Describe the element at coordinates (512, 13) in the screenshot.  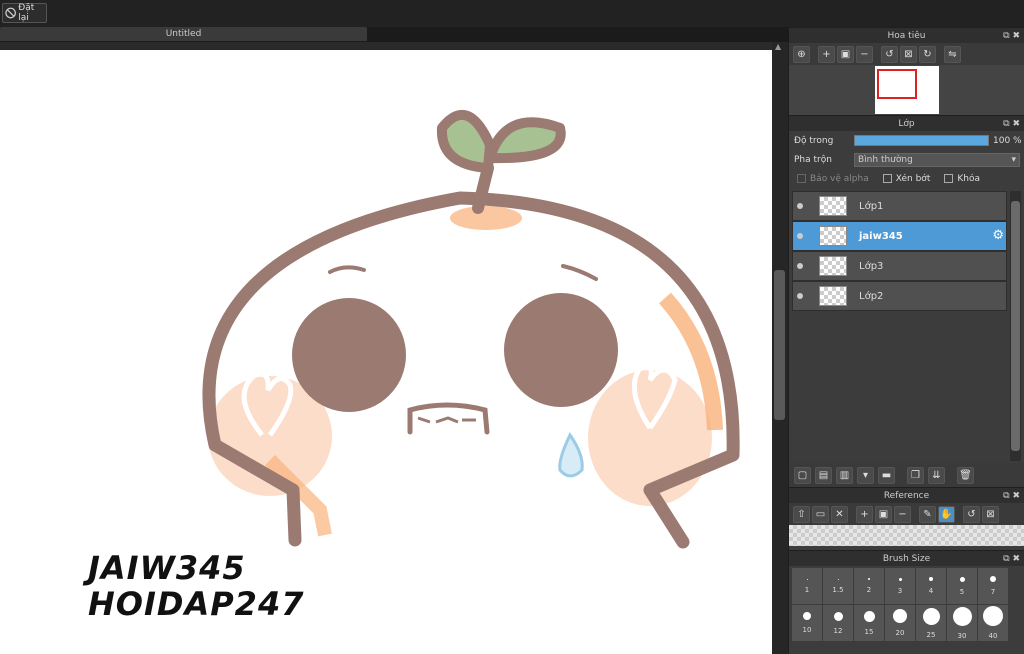
I see `top-toolbar: Đặt lại` at that location.